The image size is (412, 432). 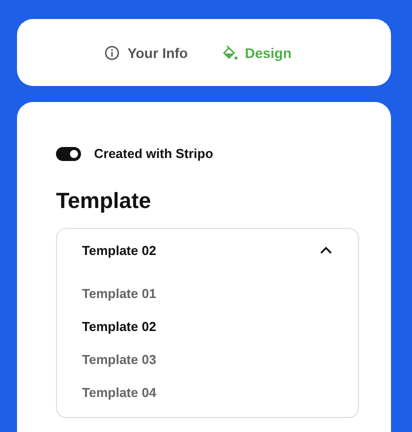 I want to click on dropdown-option: Template 03, so click(x=119, y=359).